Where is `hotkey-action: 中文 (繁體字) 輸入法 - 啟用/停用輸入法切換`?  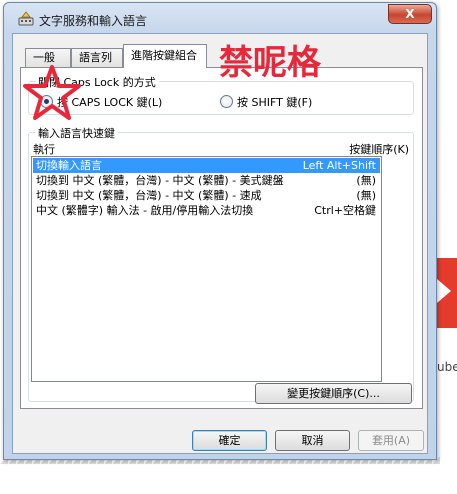 hotkey-action: 中文 (繁體字) 輸入法 - 啟用/停用輸入法切換 is located at coordinates (145, 210).